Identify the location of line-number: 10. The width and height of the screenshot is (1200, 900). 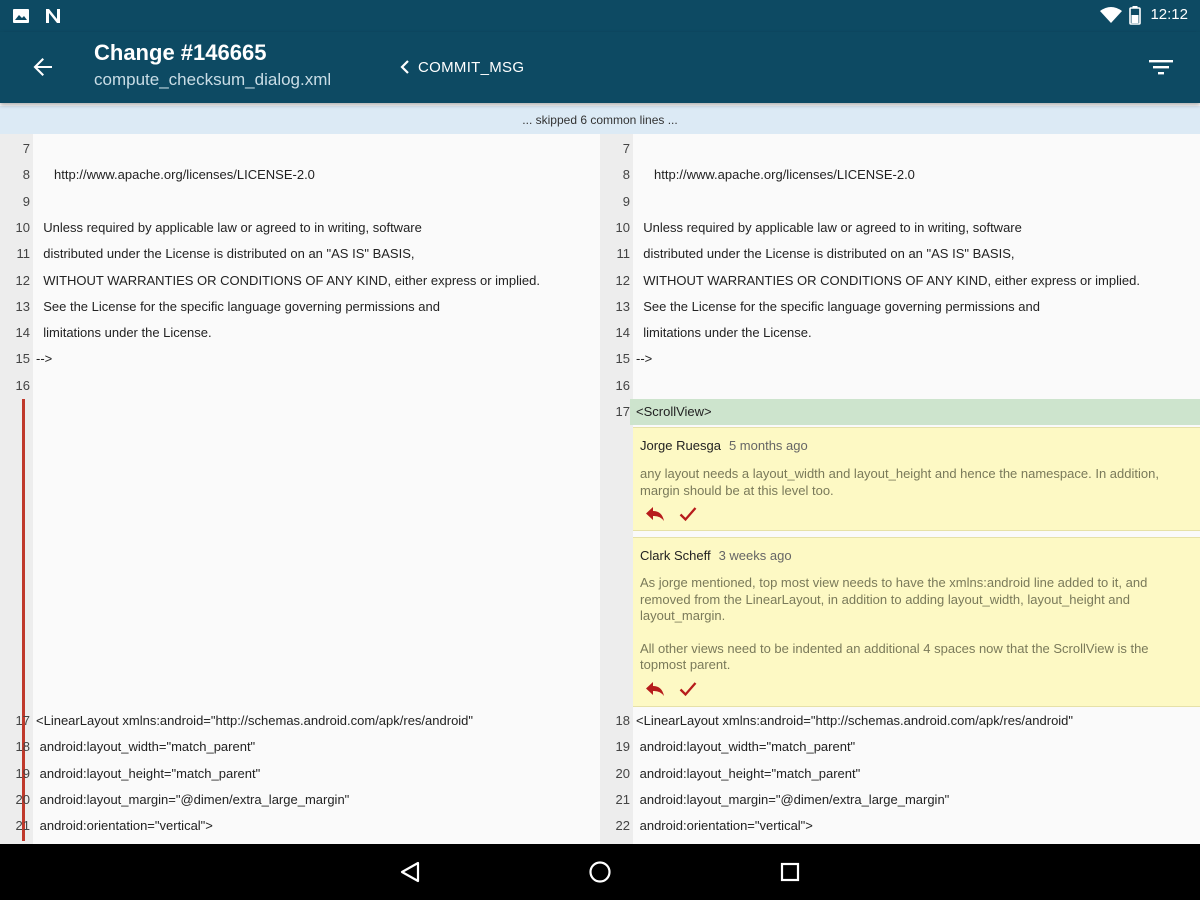
(22, 227).